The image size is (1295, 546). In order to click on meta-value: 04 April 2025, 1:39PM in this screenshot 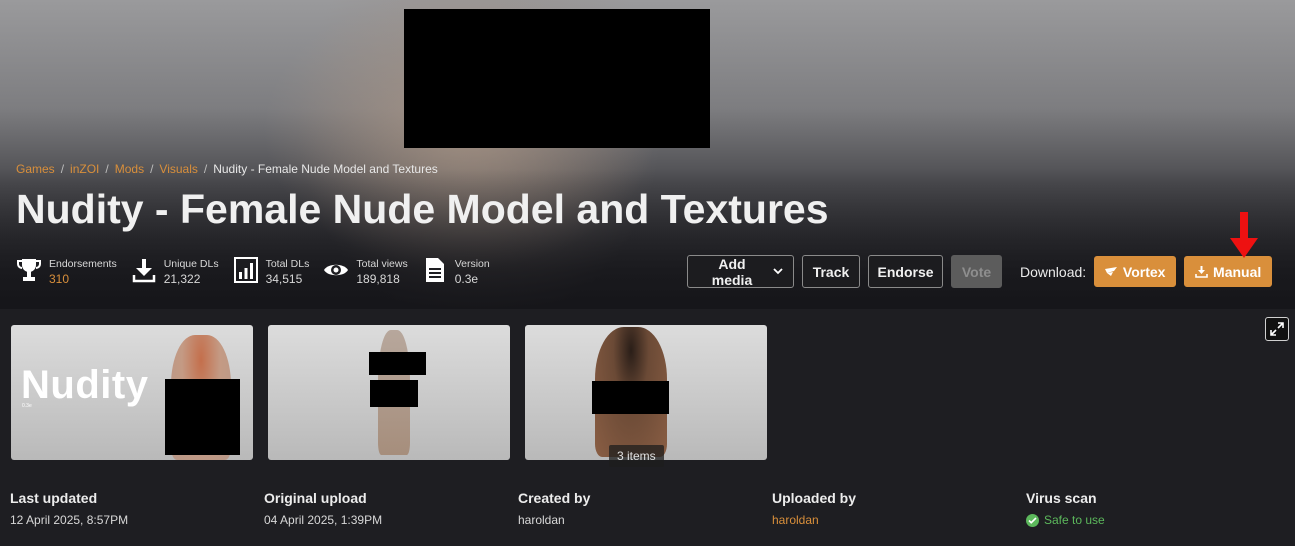, I will do `click(323, 520)`.